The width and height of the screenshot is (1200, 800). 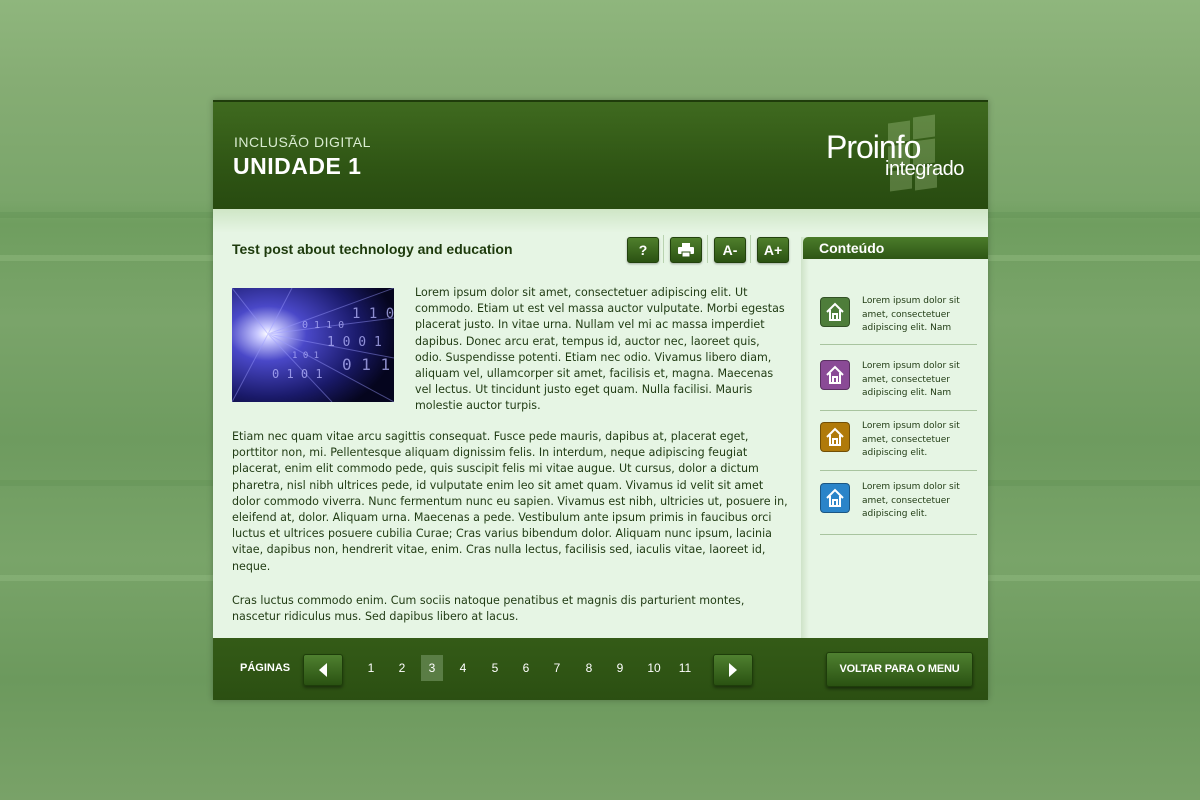 What do you see at coordinates (323, 325) in the screenshot?
I see `svg-text: 0 1 1 0` at bounding box center [323, 325].